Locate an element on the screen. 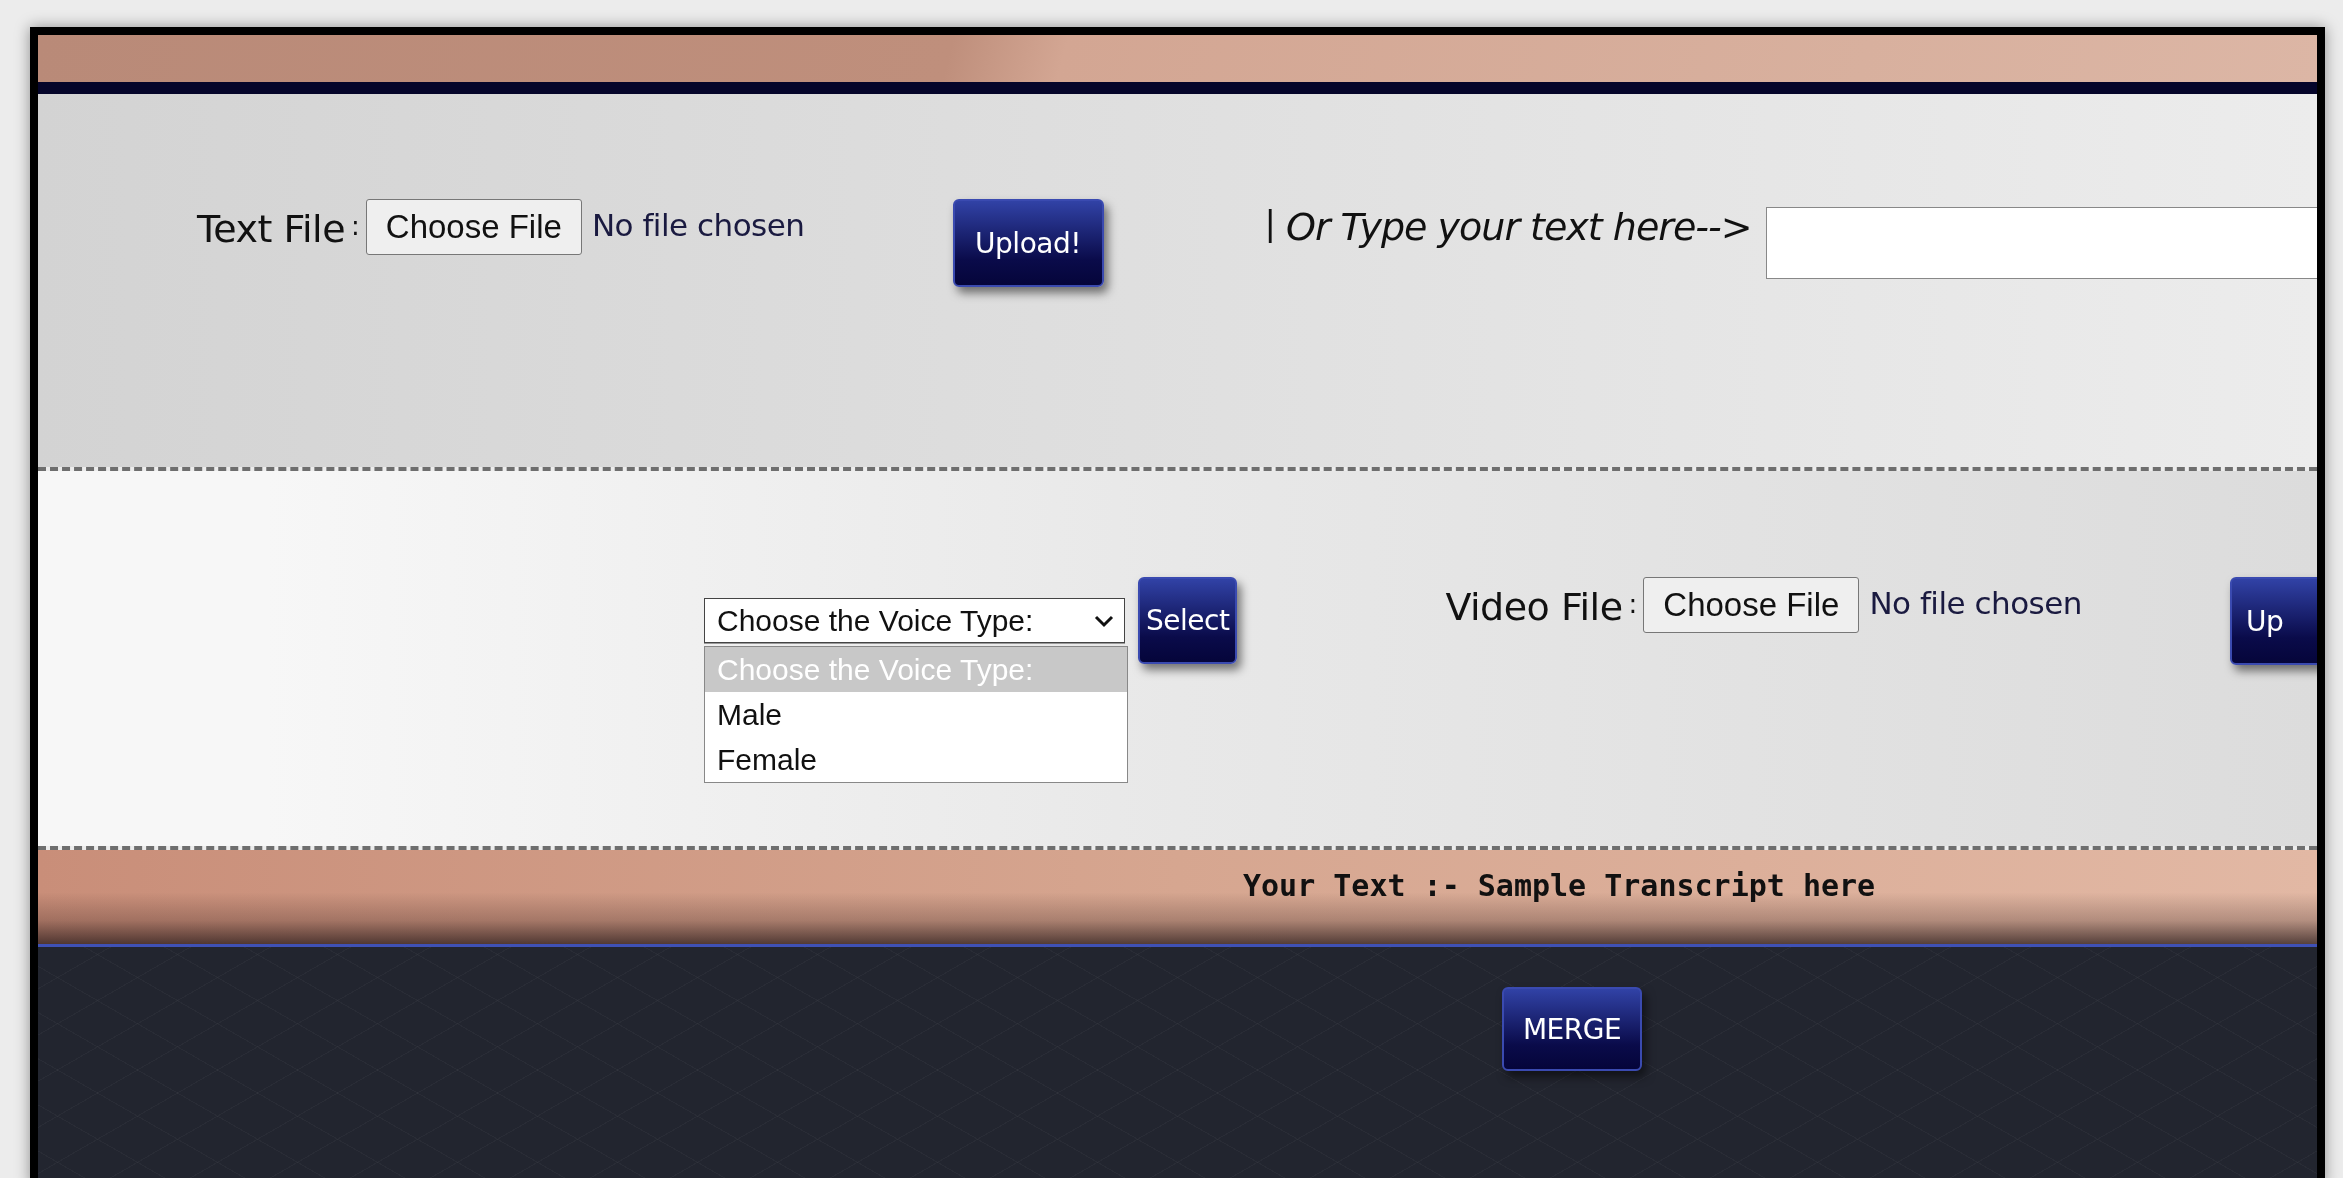 This screenshot has height=1178, width=2343. select-button: Select is located at coordinates (1188, 620).